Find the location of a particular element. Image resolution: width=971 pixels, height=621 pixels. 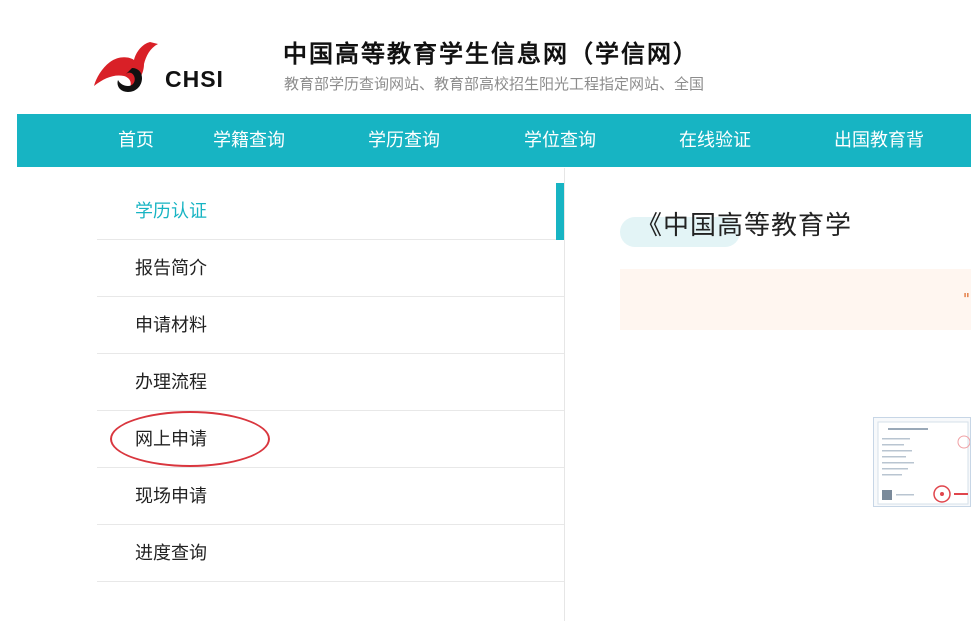

nav-student-status-query: 学籍查询 is located at coordinates (249, 140).